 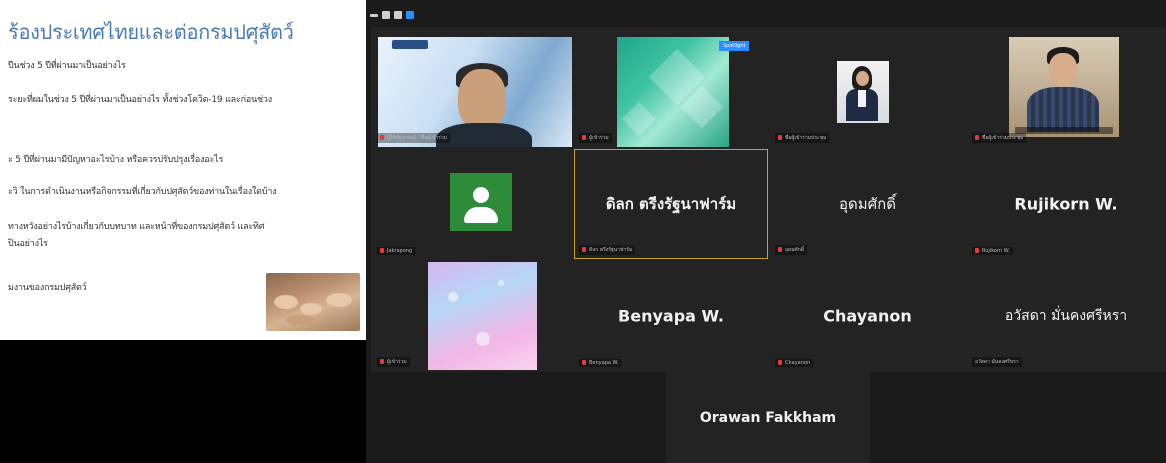 What do you see at coordinates (410, 44) in the screenshot?
I see `org-badge-icon` at bounding box center [410, 44].